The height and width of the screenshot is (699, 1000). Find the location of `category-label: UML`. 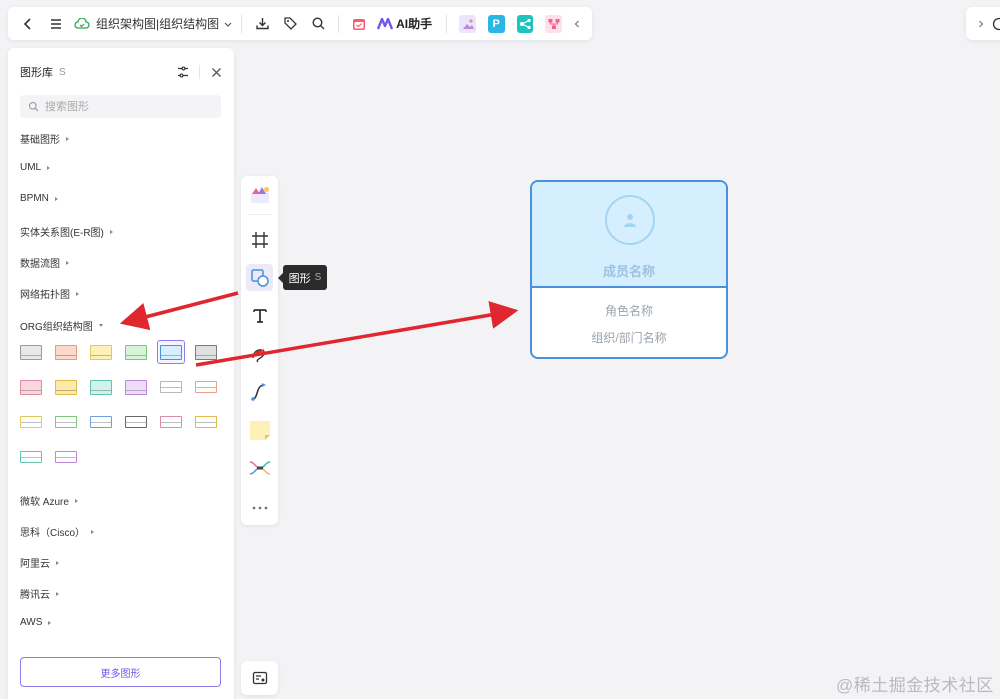

category-label: UML is located at coordinates (31, 167).